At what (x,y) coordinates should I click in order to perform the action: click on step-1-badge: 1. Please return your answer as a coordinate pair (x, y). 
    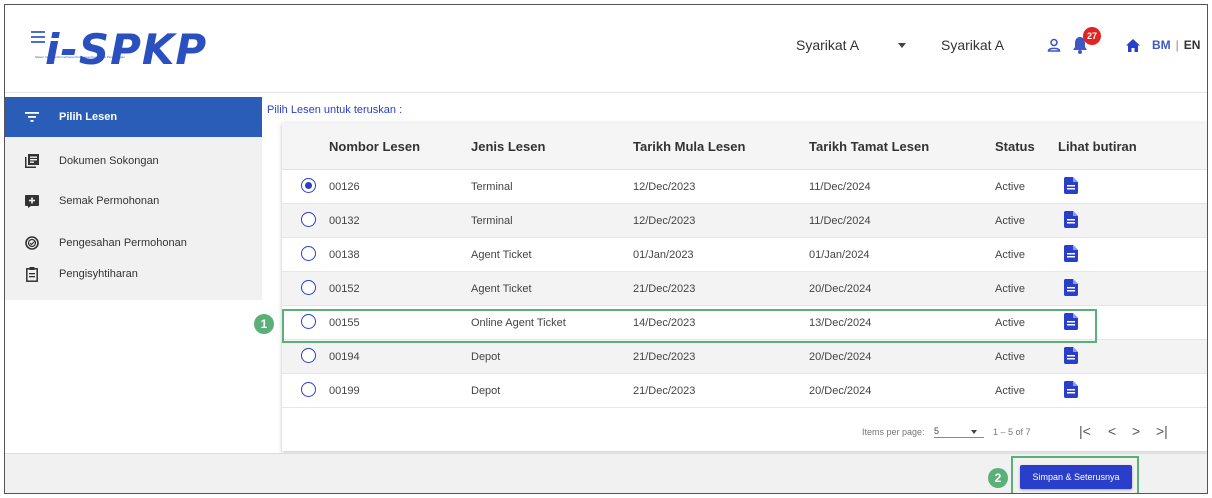
    Looking at the image, I should click on (264, 324).